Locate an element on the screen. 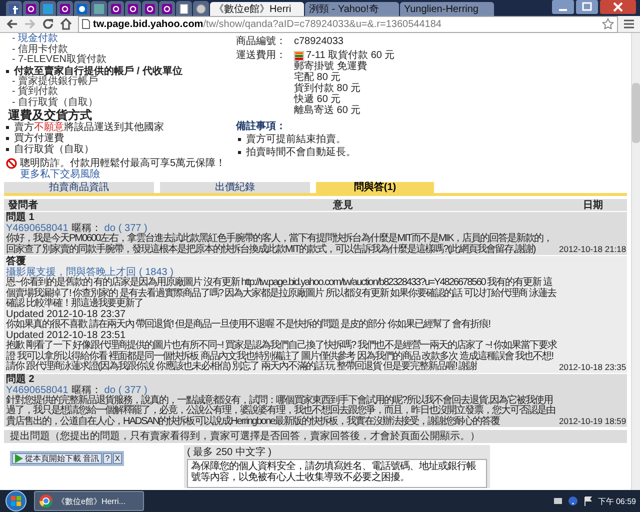 The width and height of the screenshot is (640, 512). question-date: 2012-10-19 18:59 is located at coordinates (592, 421).